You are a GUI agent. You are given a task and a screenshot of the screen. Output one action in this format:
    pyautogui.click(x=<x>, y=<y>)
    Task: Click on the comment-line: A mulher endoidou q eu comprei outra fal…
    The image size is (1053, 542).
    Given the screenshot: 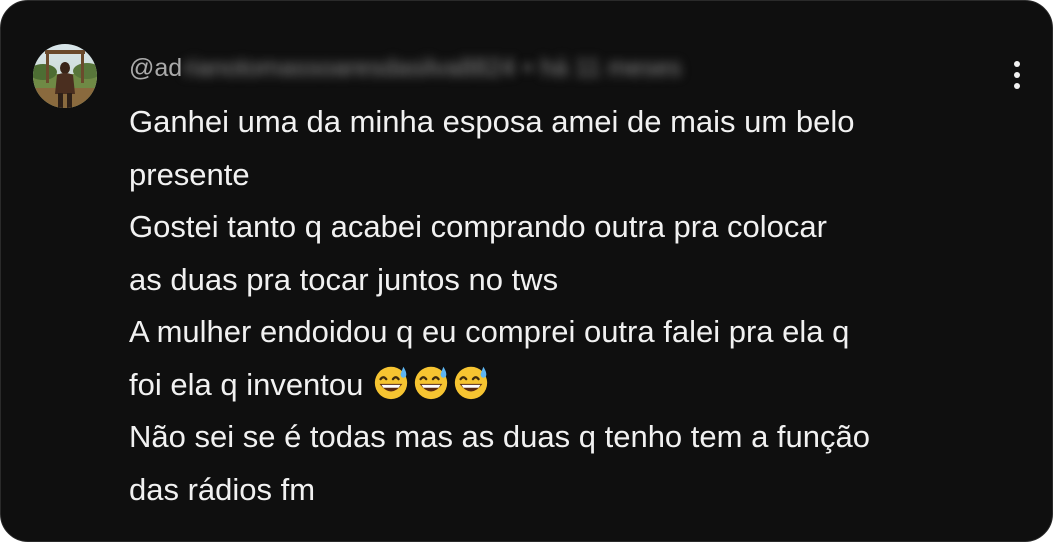 What is the action you would take?
    pyautogui.click(x=489, y=331)
    